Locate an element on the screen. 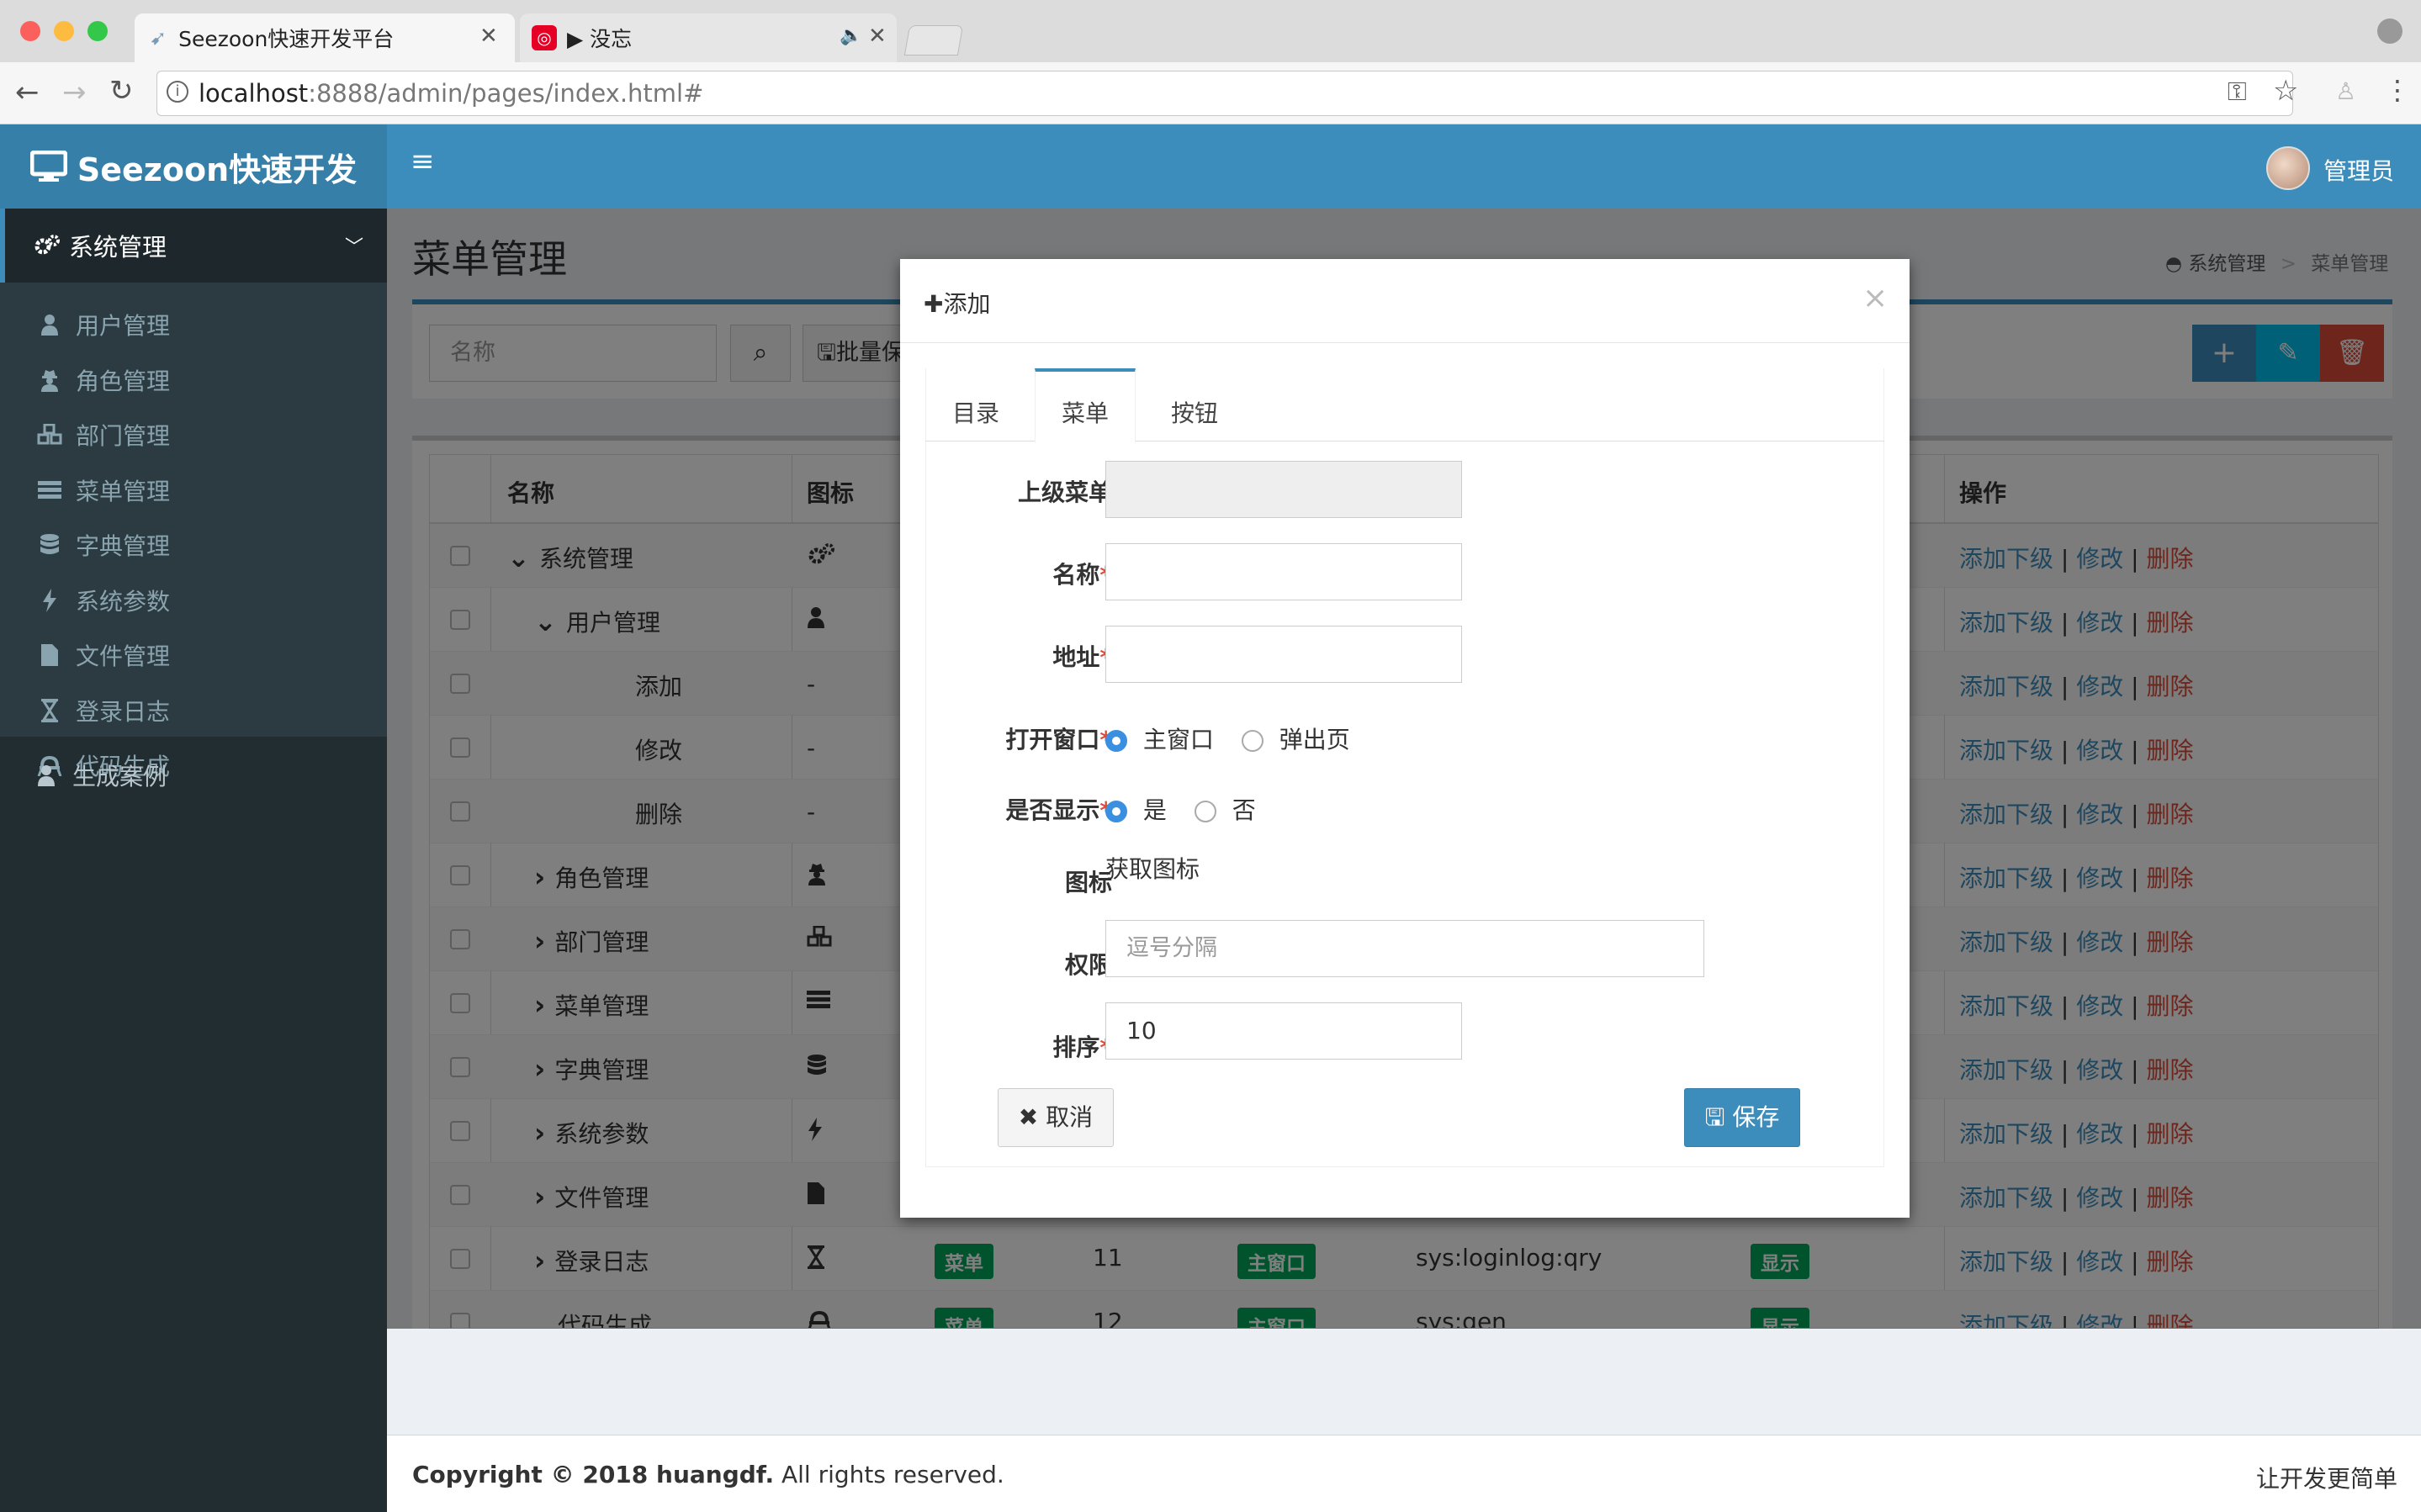 The width and height of the screenshot is (2421, 1512). name-input is located at coordinates (1284, 571).